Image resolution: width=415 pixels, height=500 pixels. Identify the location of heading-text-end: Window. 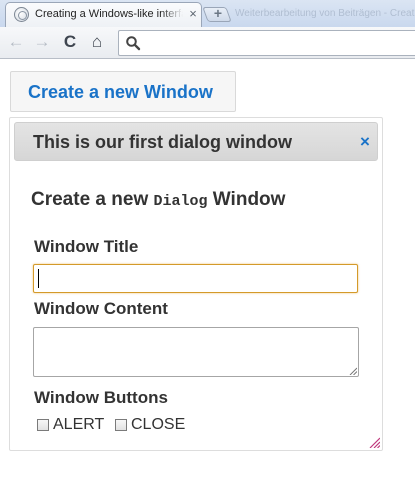
(246, 199).